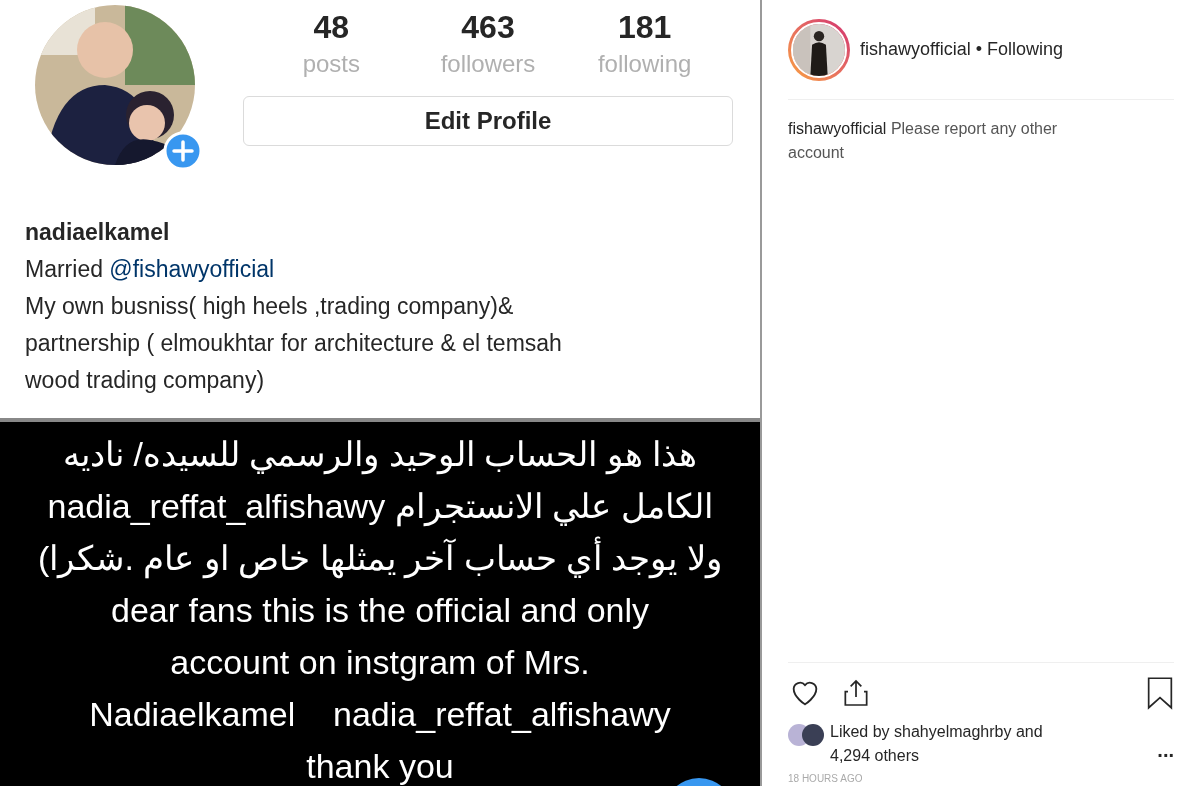  Describe the element at coordinates (331, 27) in the screenshot. I see `stat-count: 48` at that location.